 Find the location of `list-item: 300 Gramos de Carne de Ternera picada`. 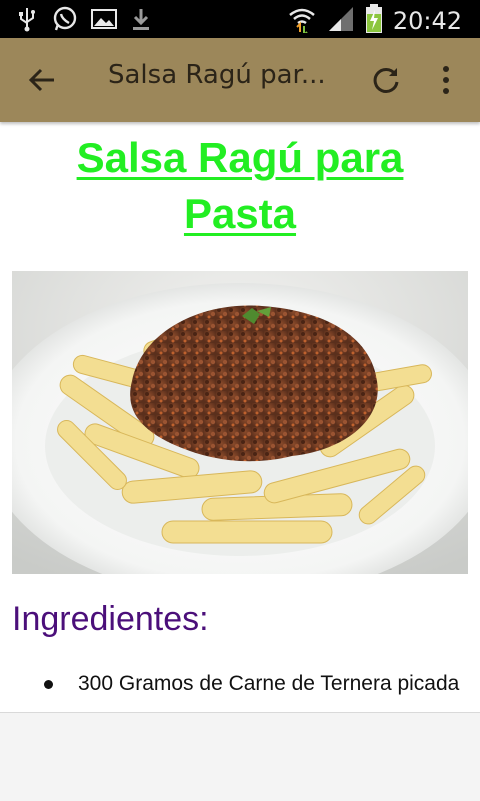

list-item: 300 Gramos de Carne de Ternera picada is located at coordinates (240, 684).